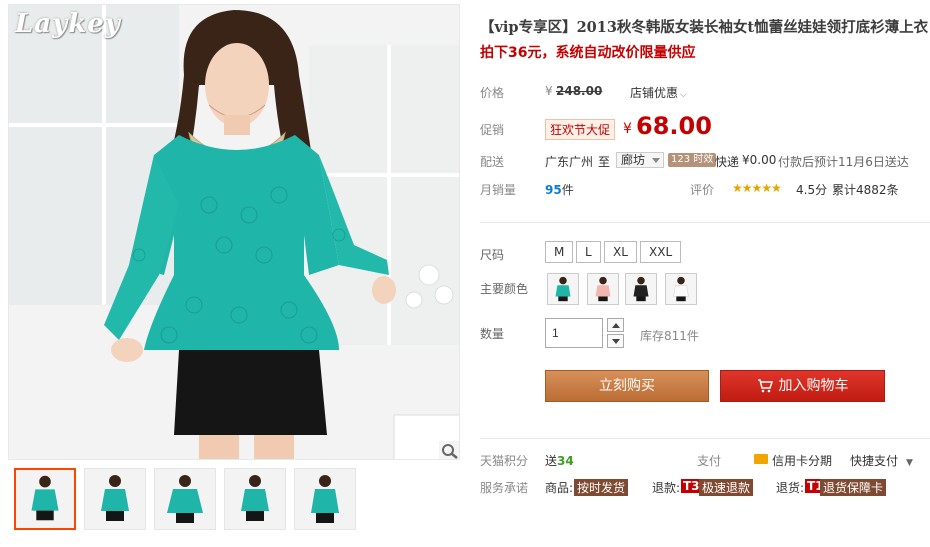 The image size is (930, 547). I want to click on destination-select: 廊坊, so click(640, 160).